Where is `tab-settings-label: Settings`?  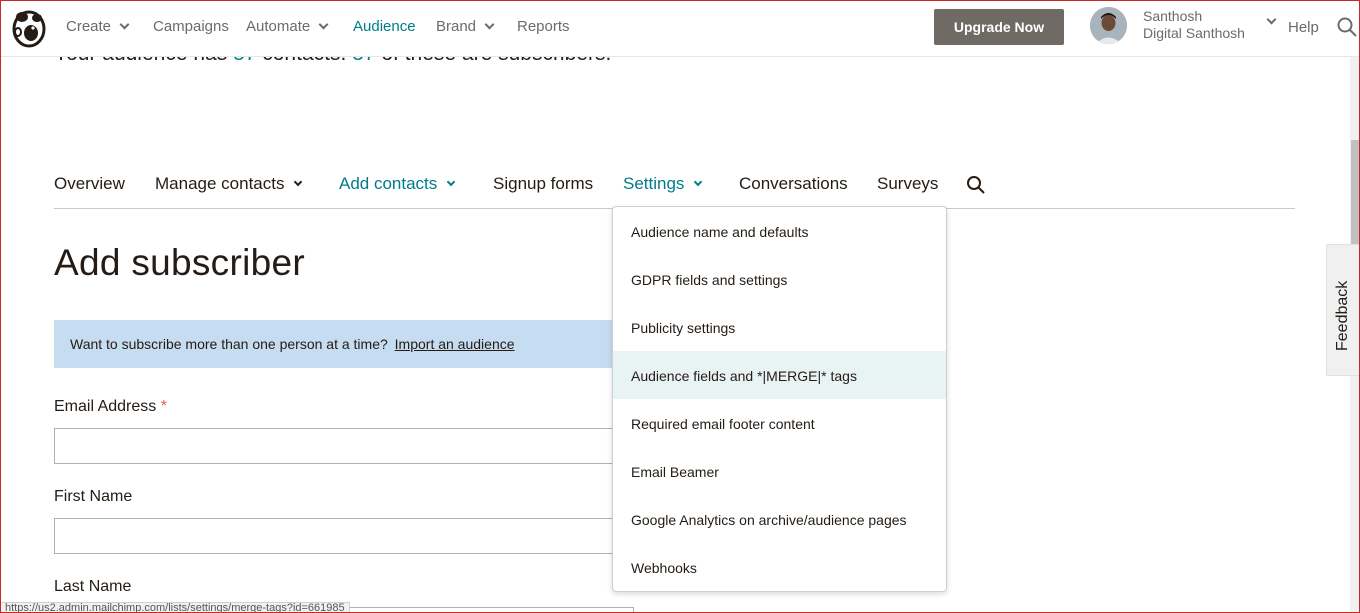 tab-settings-label: Settings is located at coordinates (654, 183).